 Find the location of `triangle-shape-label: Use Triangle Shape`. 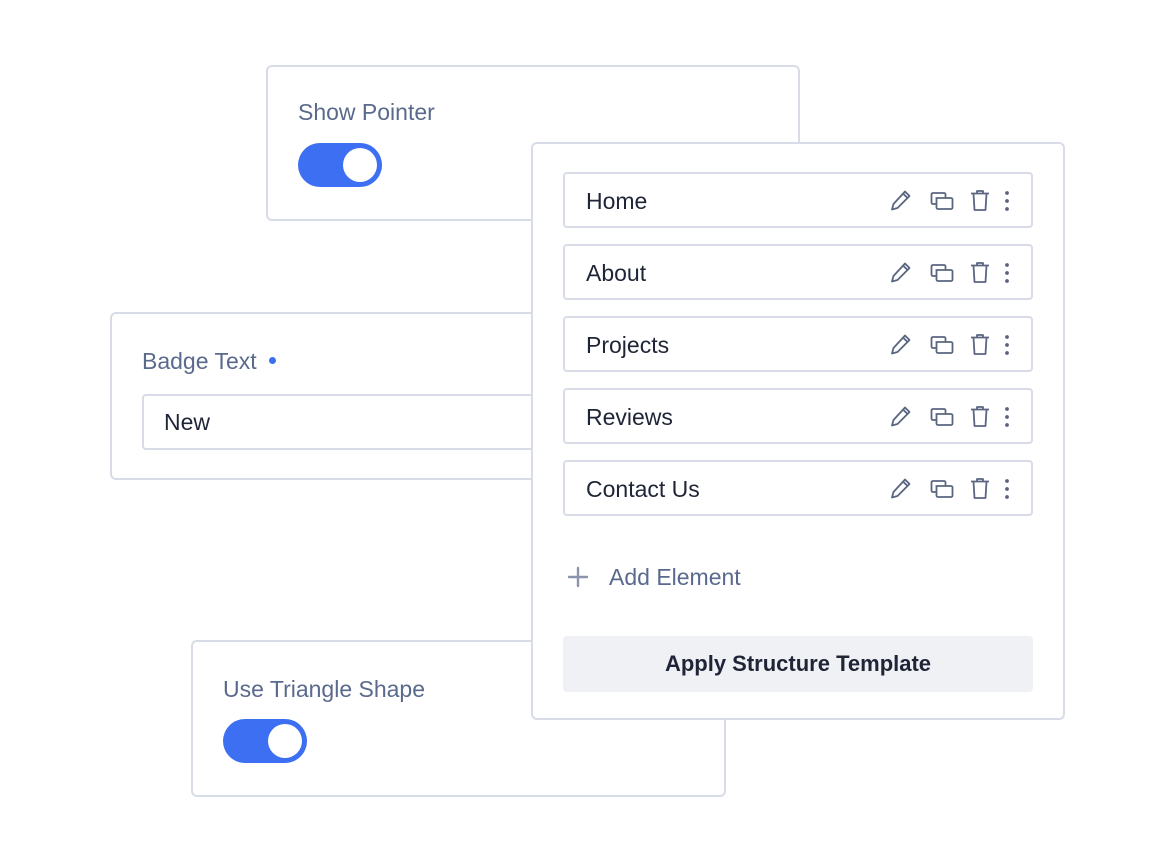

triangle-shape-label: Use Triangle Shape is located at coordinates (324, 689).